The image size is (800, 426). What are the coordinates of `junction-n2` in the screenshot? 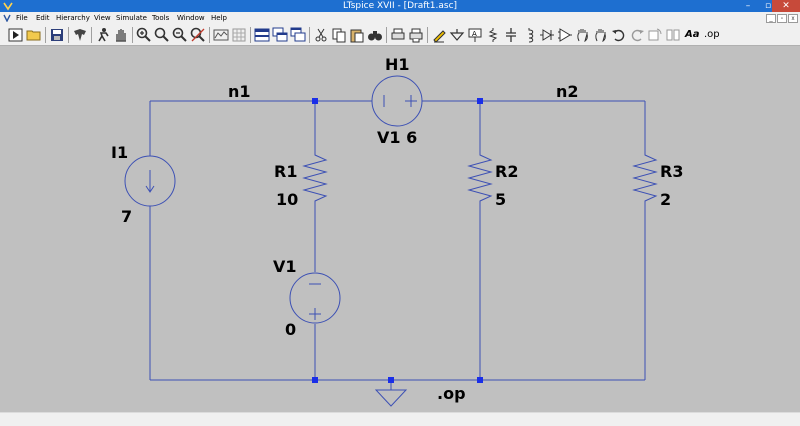 It's located at (480, 101).